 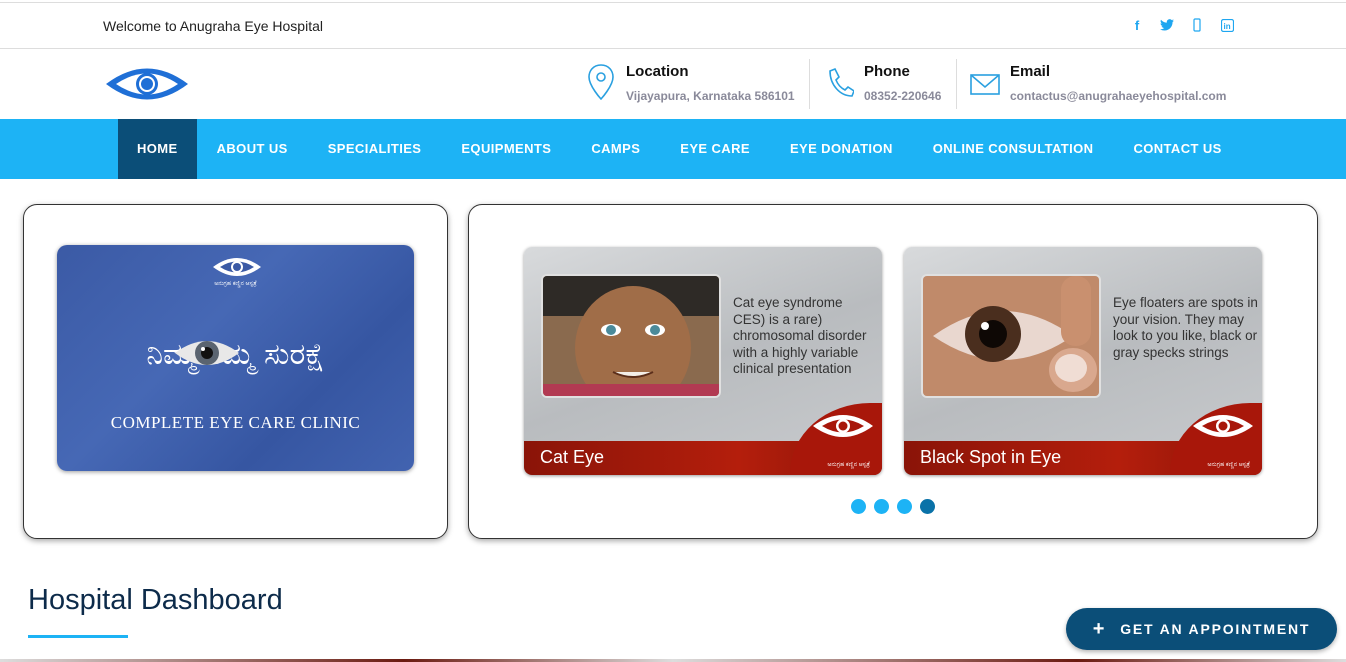 What do you see at coordinates (715, 149) in the screenshot?
I see `nav-item-eye-care: EYE CARE` at bounding box center [715, 149].